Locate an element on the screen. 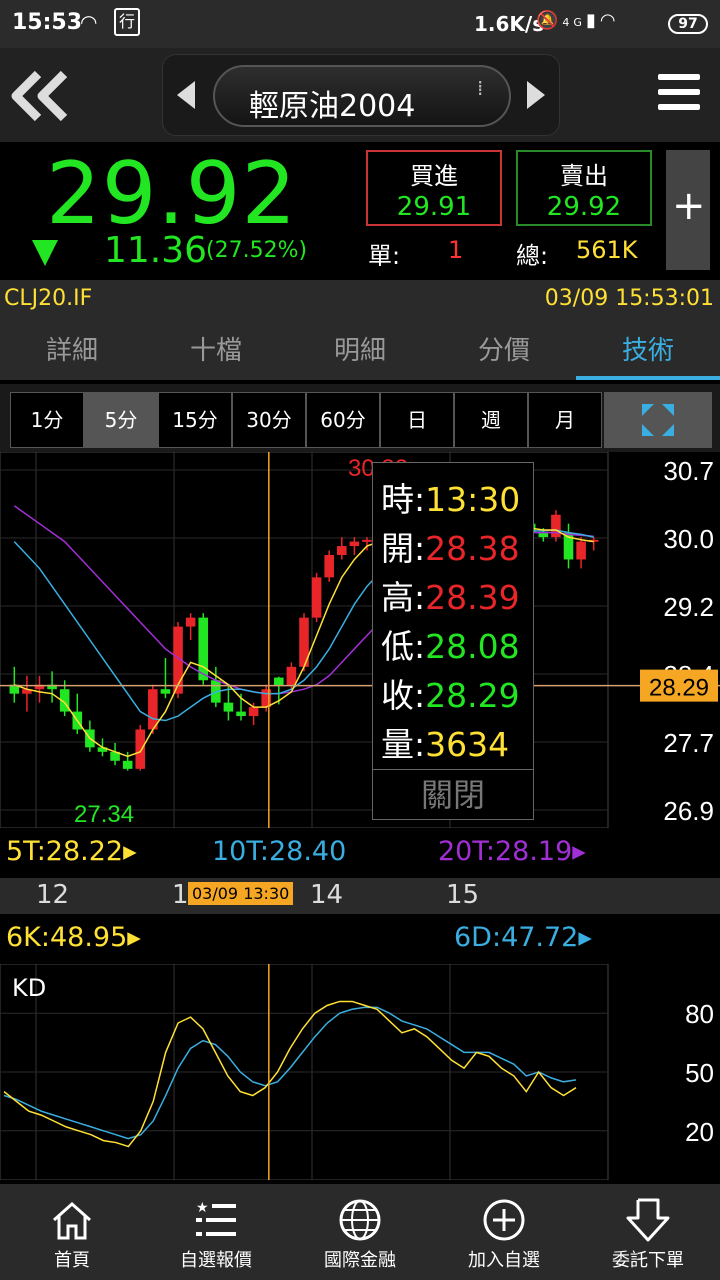 Image resolution: width=720 pixels, height=1280 pixels. prev-symbol-button is located at coordinates (186, 95).